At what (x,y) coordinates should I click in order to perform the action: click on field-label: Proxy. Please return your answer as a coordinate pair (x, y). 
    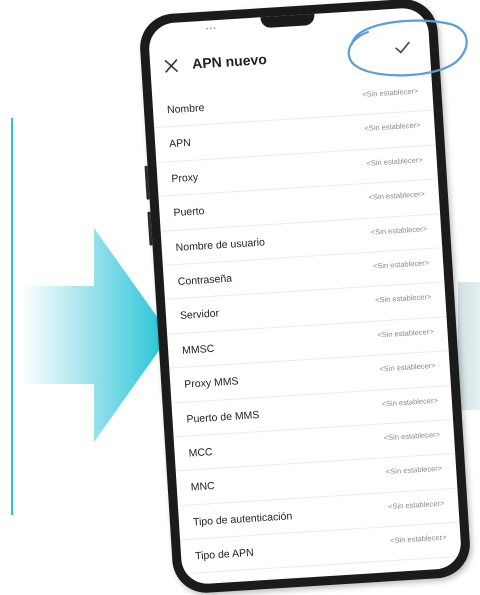
    Looking at the image, I should click on (185, 178).